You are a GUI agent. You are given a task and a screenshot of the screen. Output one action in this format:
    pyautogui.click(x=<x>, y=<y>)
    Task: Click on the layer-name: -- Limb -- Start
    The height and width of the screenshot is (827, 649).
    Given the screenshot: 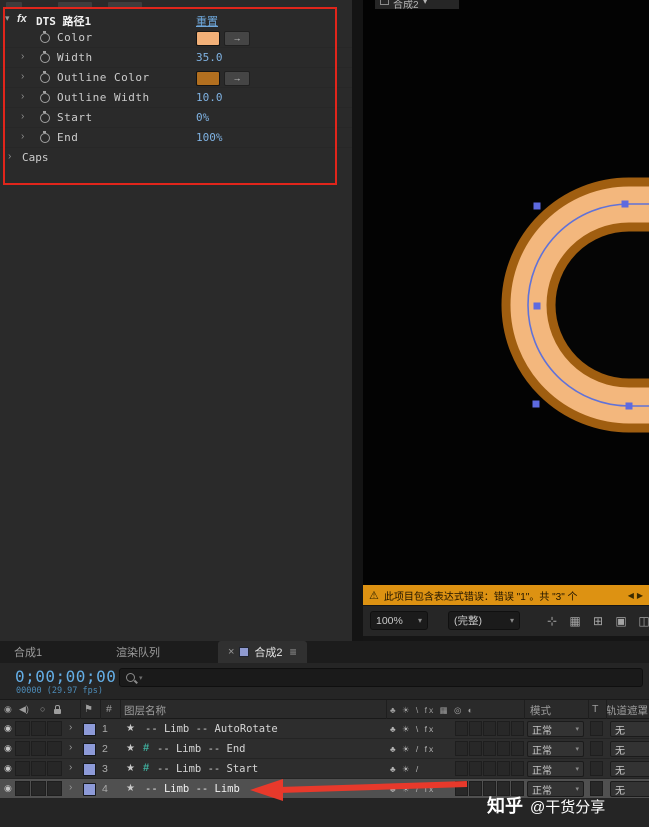 What is the action you would take?
    pyautogui.click(x=207, y=769)
    